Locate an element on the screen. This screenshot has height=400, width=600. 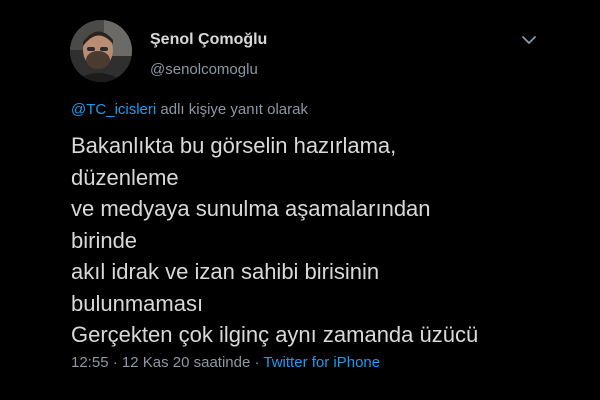
reply-suffix: adlı kişiye yanıt olarak is located at coordinates (232, 109).